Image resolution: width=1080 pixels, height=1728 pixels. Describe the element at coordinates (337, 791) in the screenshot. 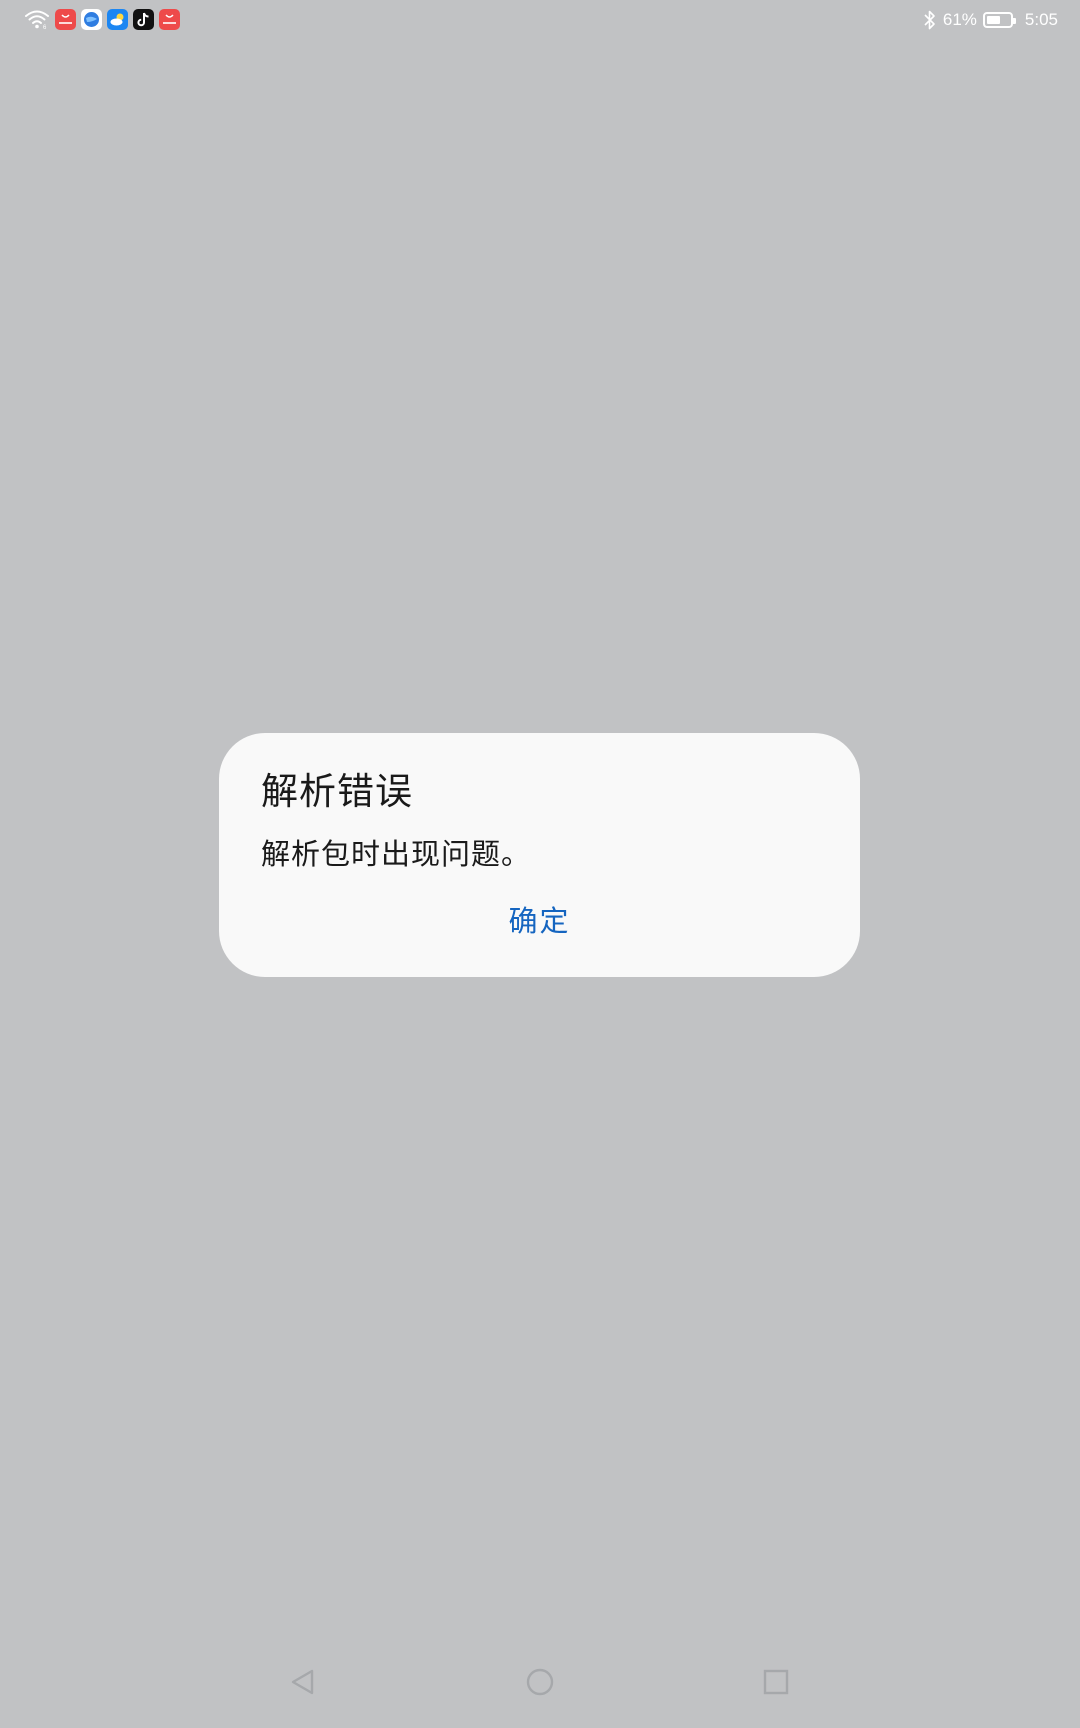

I see `dialog-title: 解析错误` at that location.